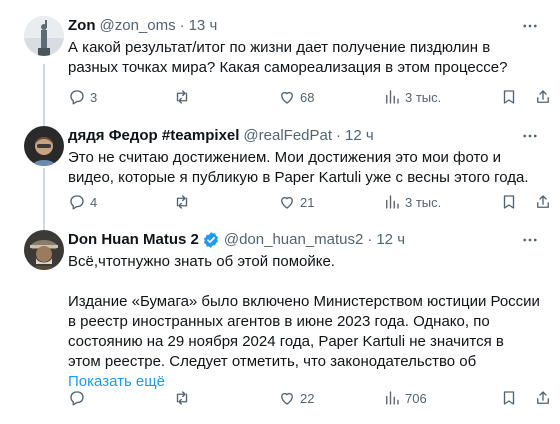 This screenshot has height=424, width=560. Describe the element at coordinates (82, 26) in the screenshot. I see `author-name: Zon` at that location.